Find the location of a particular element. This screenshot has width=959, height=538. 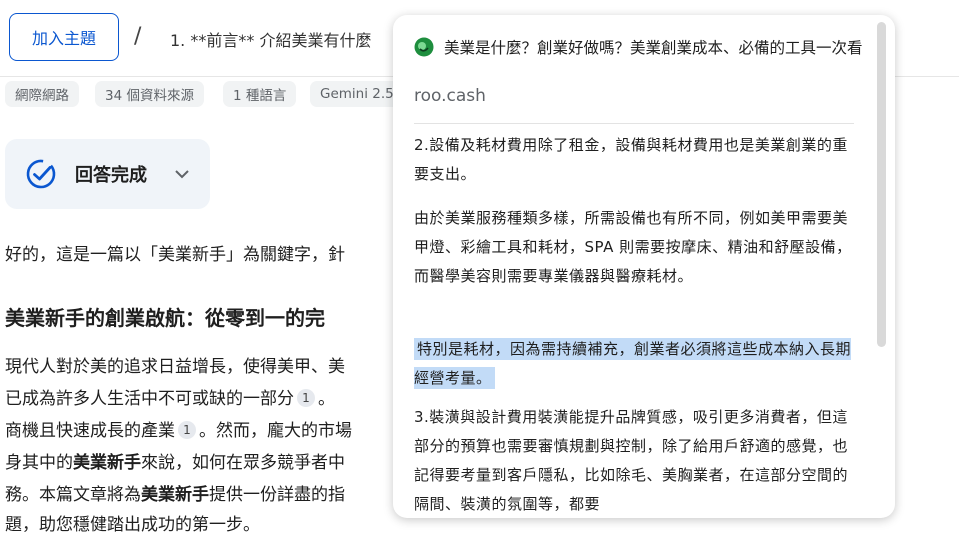

intro-text: 好的，這是一篇以「美業新手」為關鍵字，針 is located at coordinates (175, 255).